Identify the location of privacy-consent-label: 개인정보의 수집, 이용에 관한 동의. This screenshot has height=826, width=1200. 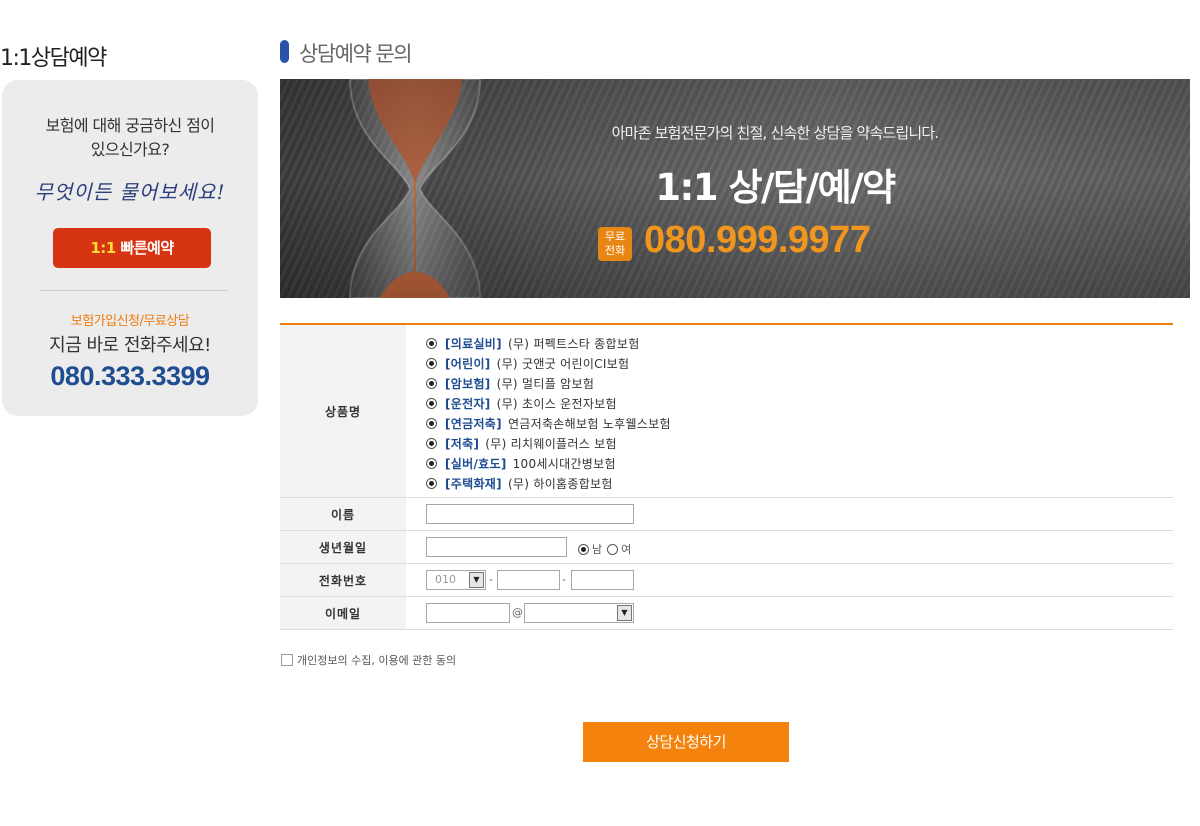
(377, 660).